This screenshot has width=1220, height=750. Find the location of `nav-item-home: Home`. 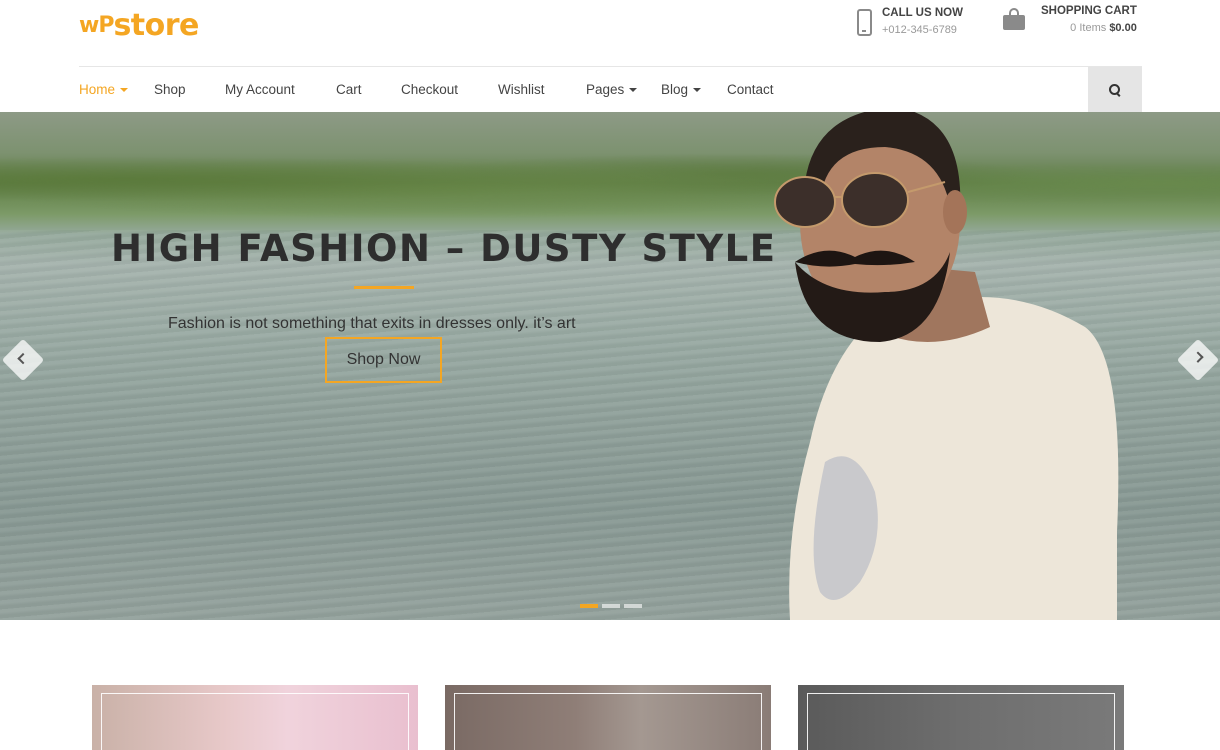

nav-item-home: Home is located at coordinates (104, 89).